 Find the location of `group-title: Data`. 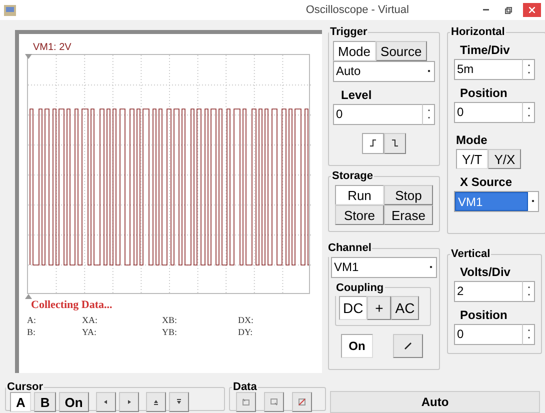

group-title: Data is located at coordinates (245, 387).